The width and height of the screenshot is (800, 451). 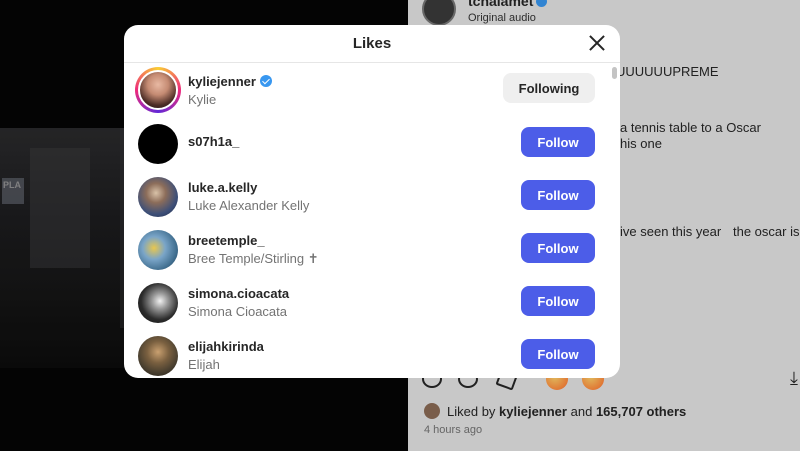 I want to click on list-item: luke.a.kelly Luke Alexander Kelly Follow, so click(x=367, y=196).